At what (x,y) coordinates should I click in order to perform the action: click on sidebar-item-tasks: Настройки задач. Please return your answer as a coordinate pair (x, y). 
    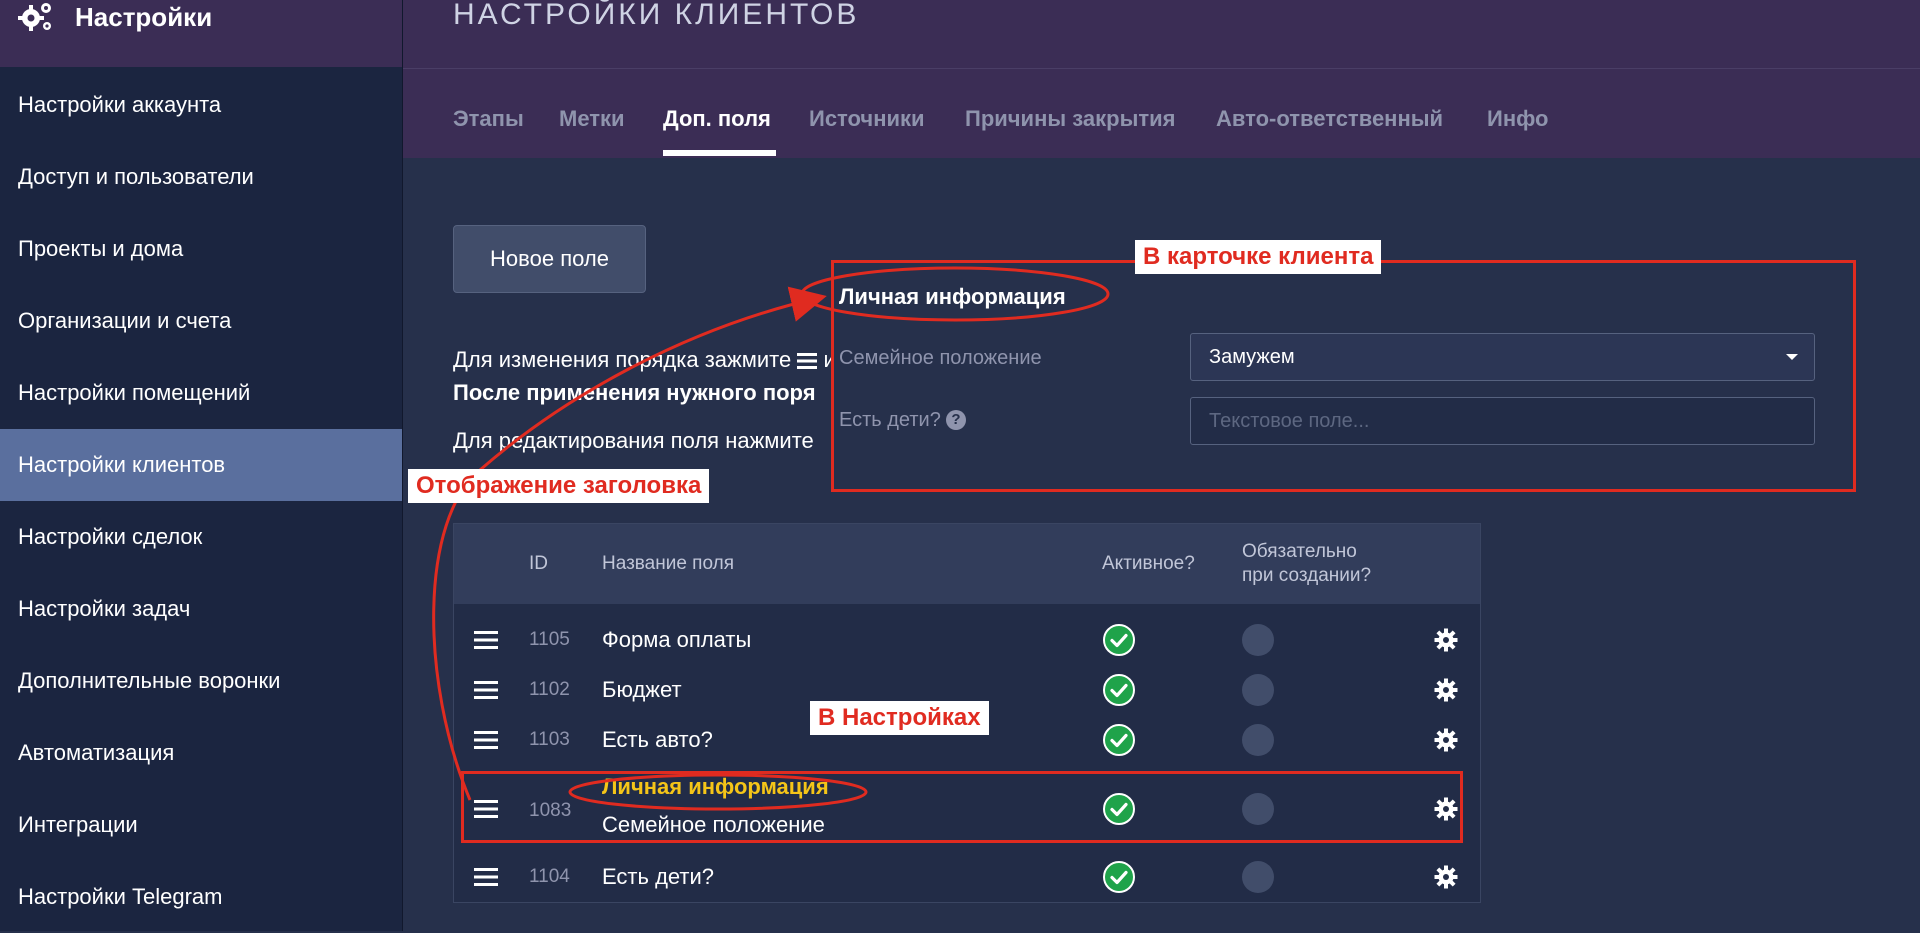
    Looking at the image, I should click on (201, 609).